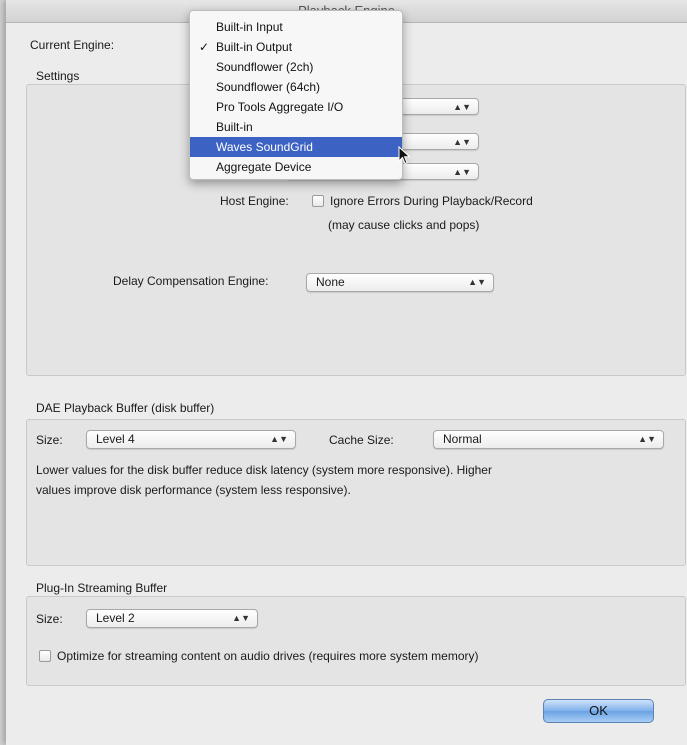 Image resolution: width=687 pixels, height=745 pixels. I want to click on menu-item-built-in-input: Built-in Input, so click(296, 27).